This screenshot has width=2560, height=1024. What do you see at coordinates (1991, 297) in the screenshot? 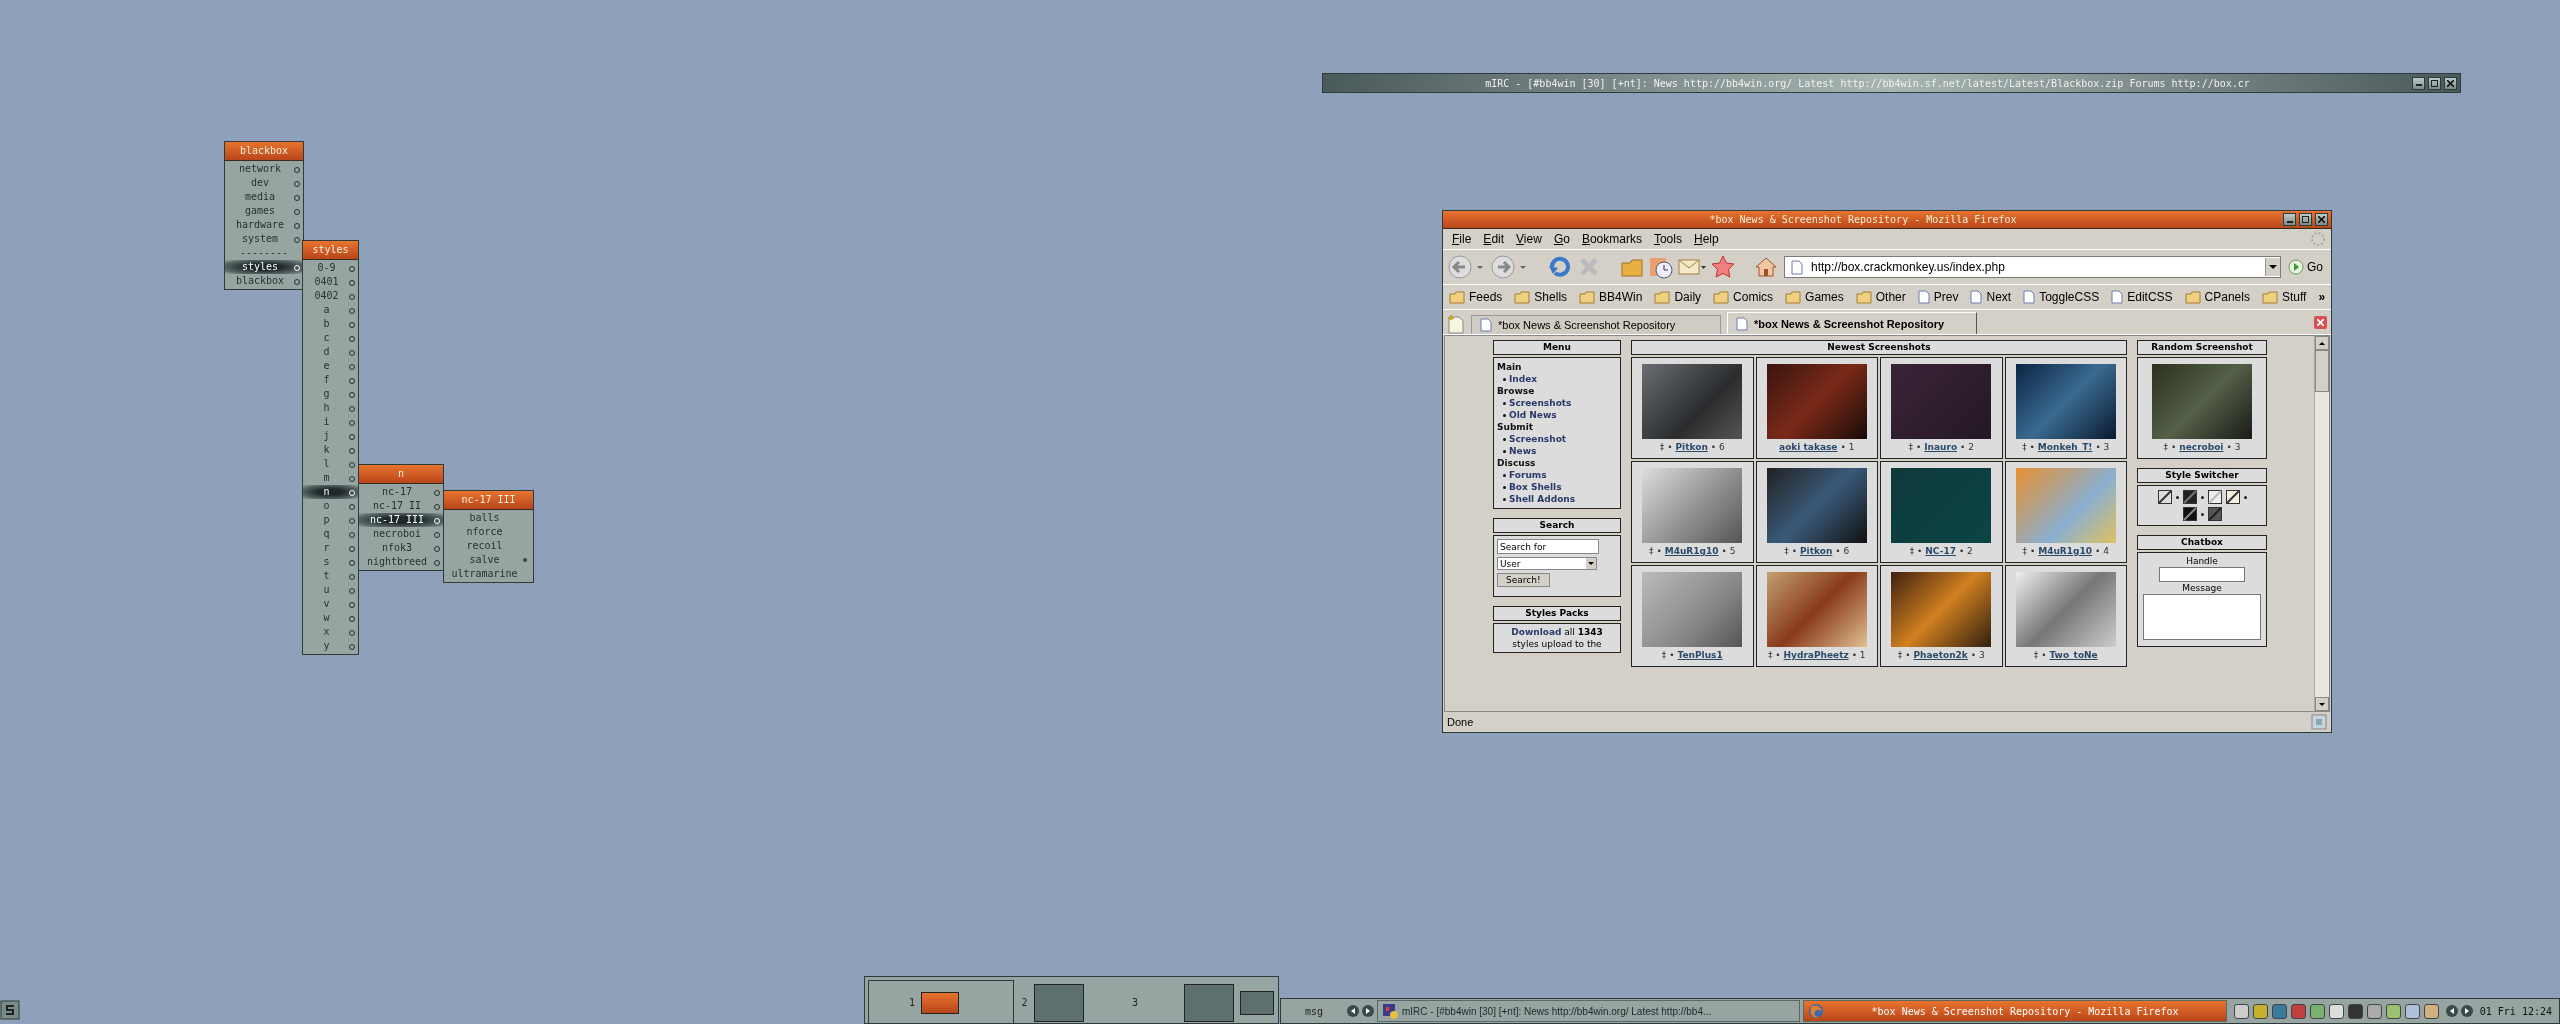
I see `bookmark-item: Next` at bounding box center [1991, 297].